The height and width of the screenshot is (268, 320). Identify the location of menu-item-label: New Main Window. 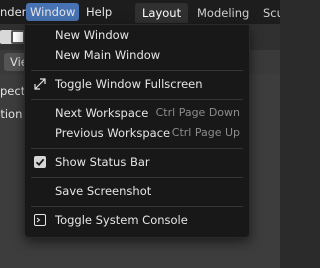
(108, 55).